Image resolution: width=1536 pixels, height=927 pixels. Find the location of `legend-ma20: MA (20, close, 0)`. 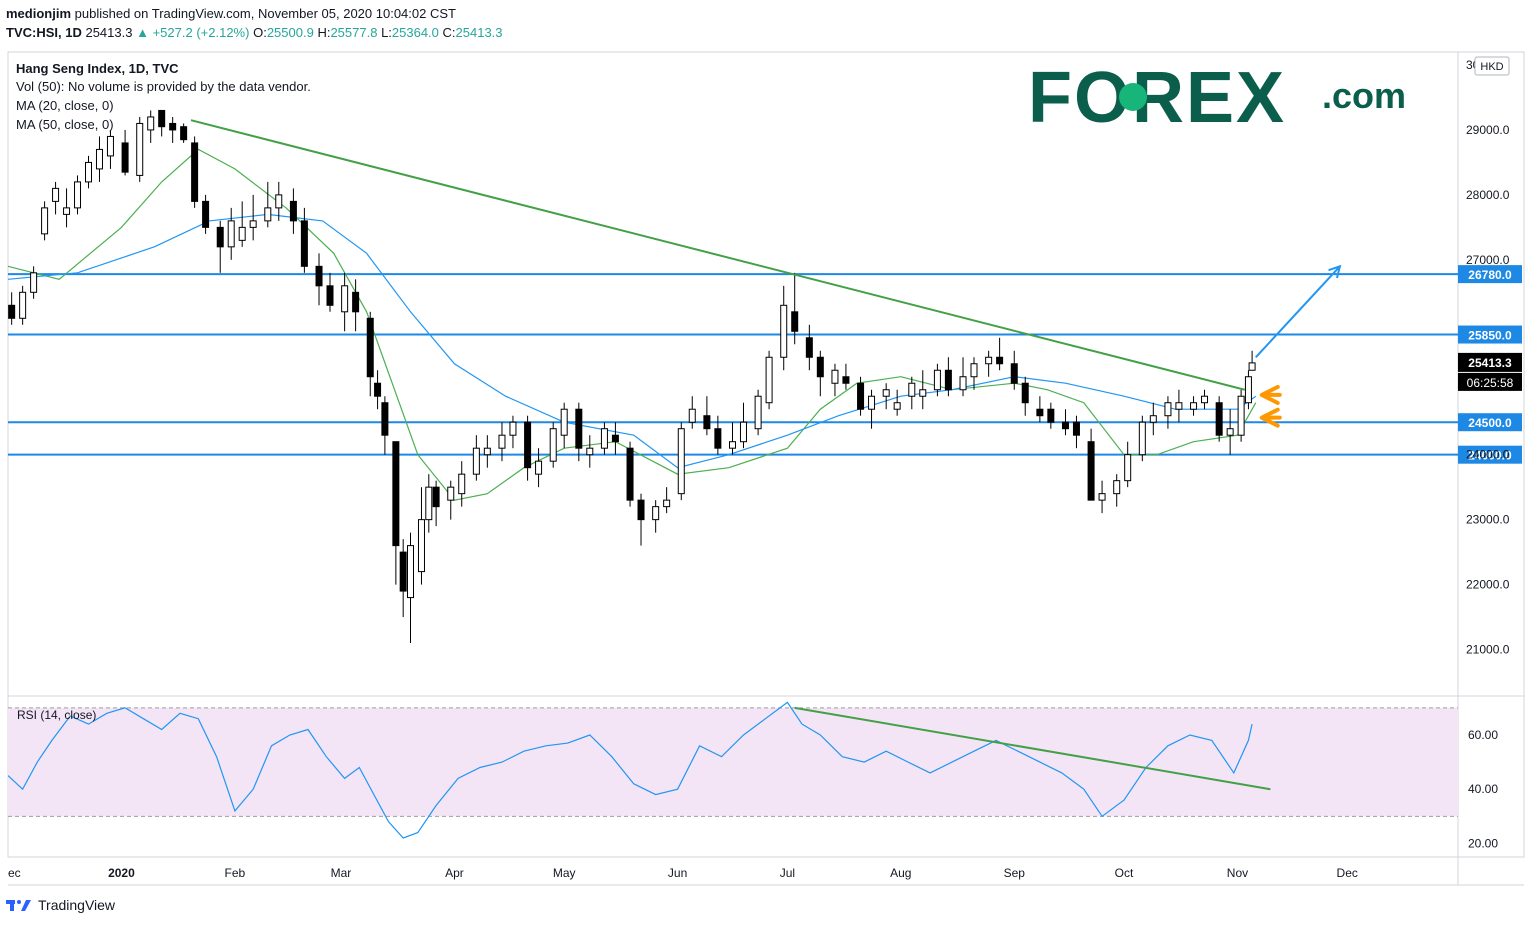

legend-ma20: MA (20, close, 0) is located at coordinates (65, 105).